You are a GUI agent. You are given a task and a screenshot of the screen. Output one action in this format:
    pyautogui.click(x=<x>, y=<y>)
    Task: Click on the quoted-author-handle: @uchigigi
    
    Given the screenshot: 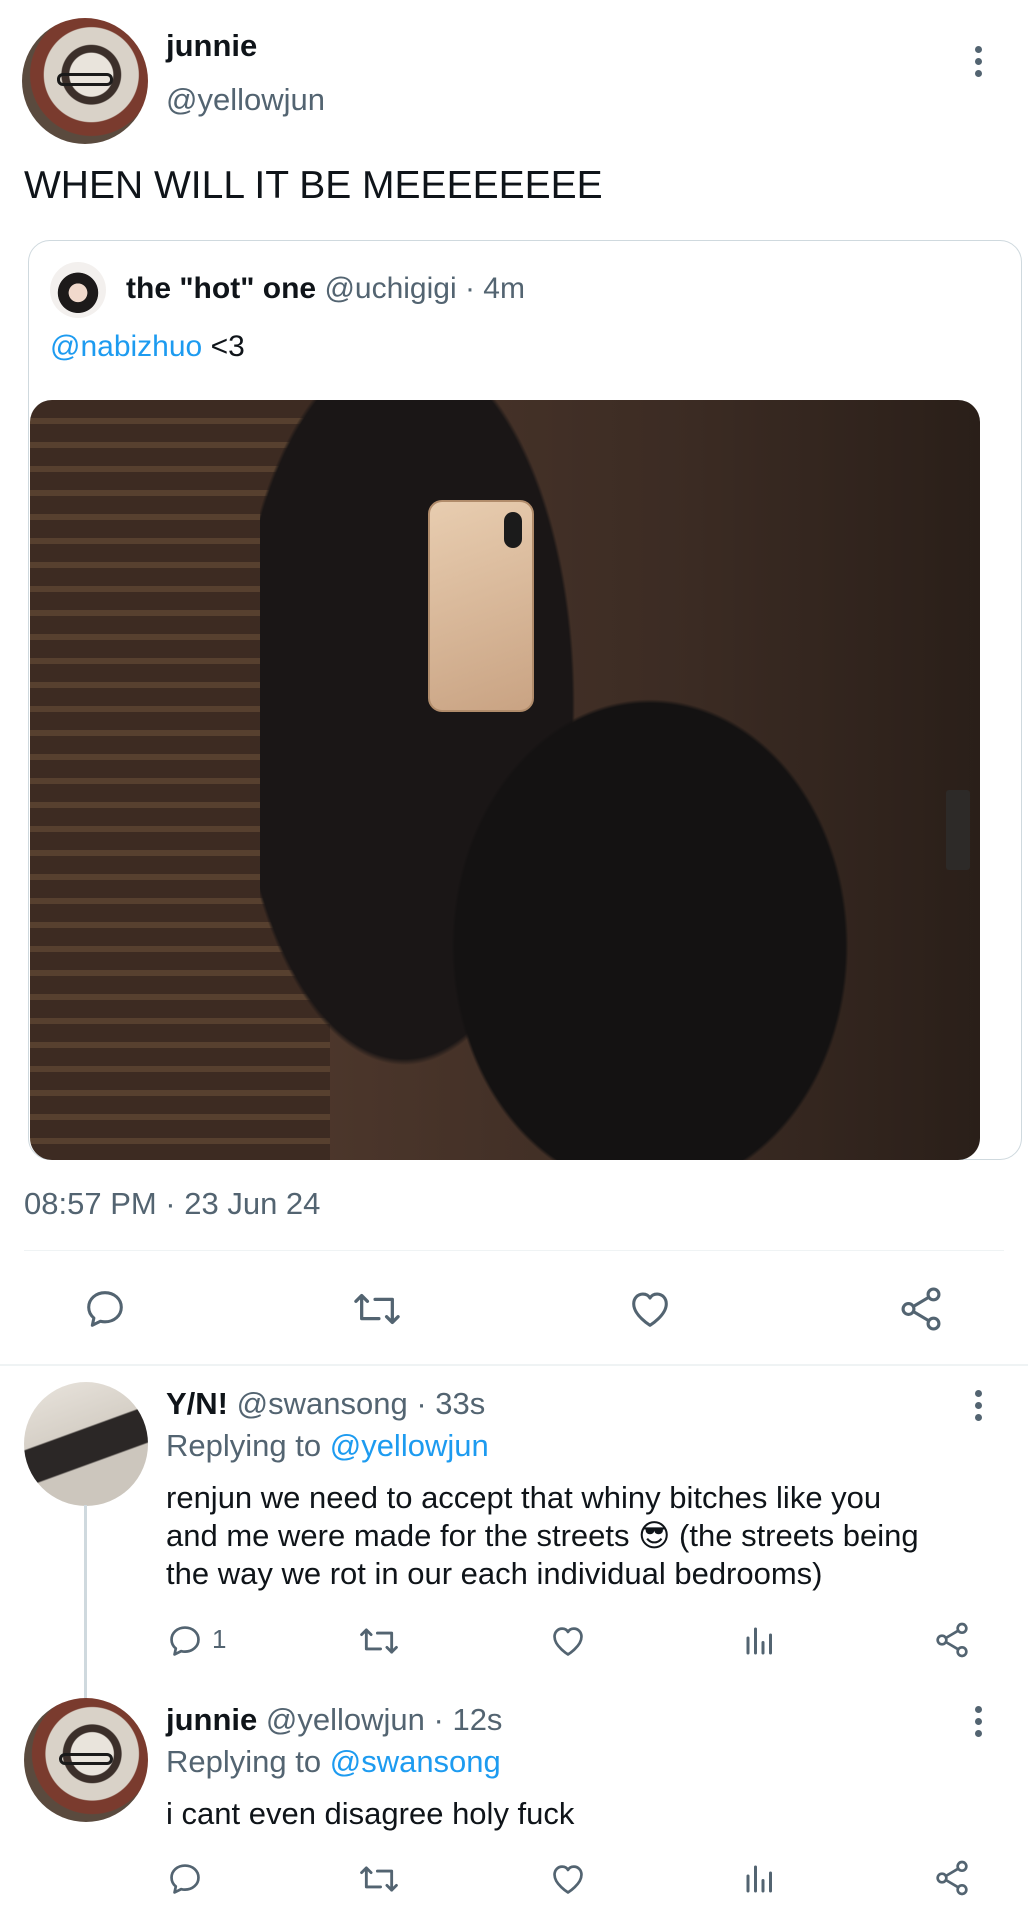 What is the action you would take?
    pyautogui.click(x=390, y=288)
    